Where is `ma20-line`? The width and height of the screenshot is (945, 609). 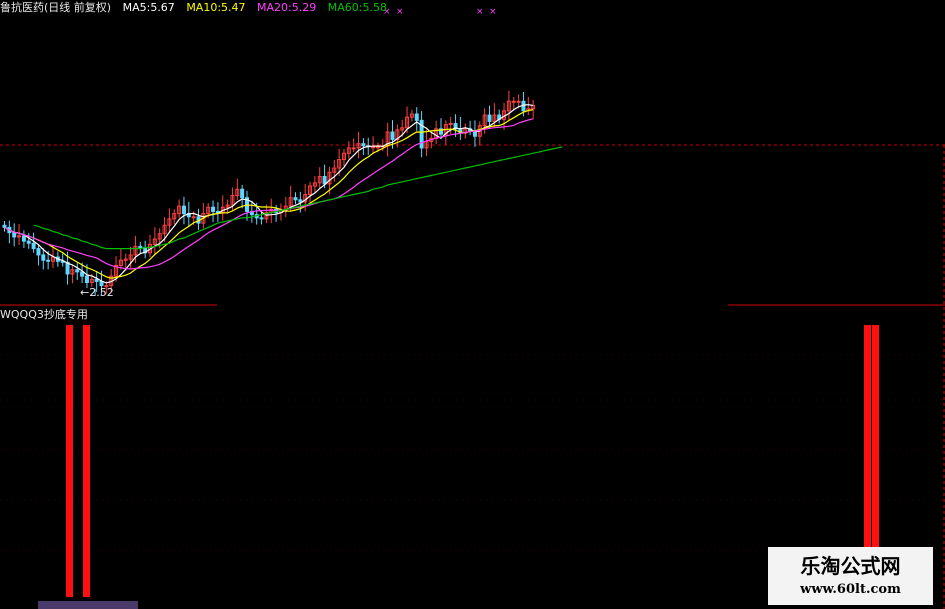 ma20-line is located at coordinates (269, 194).